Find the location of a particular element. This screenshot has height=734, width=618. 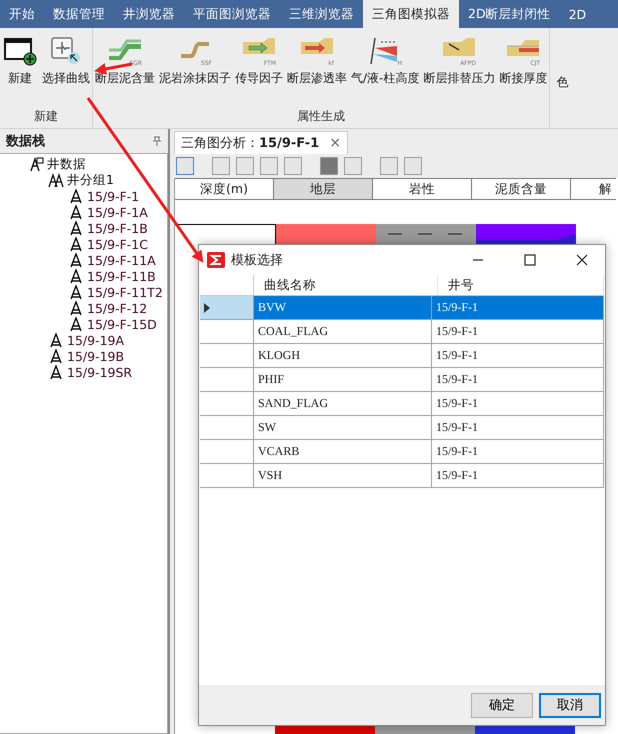

dialog-title: 模板选择 is located at coordinates (257, 260).